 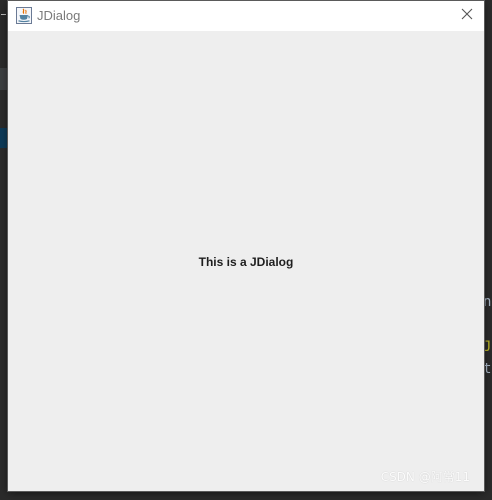 I want to click on dialog-message-label: This is a JDialog, so click(x=246, y=262).